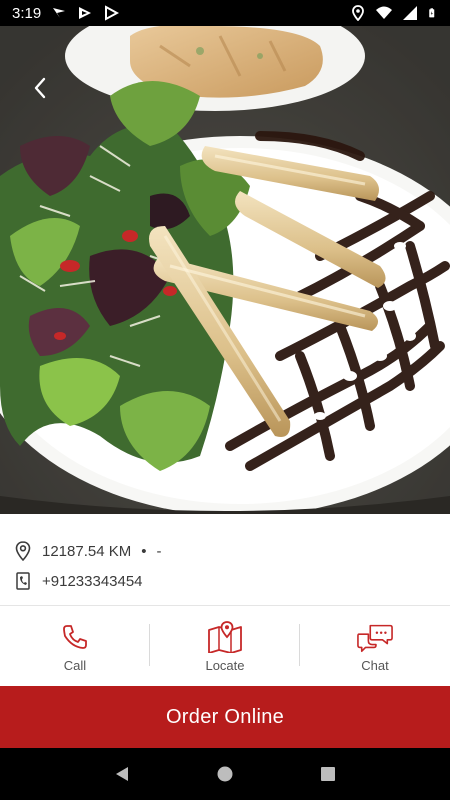 The height and width of the screenshot is (800, 450). I want to click on location-pin-icon, so click(23, 551).